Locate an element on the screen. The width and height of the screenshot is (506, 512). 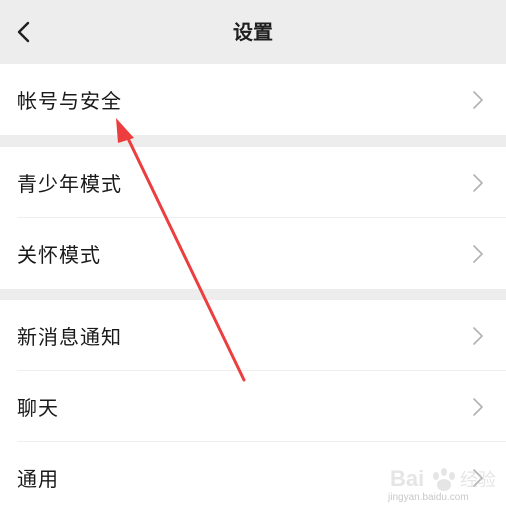
settings-item-account-security: 帐号与安全 is located at coordinates (253, 99).